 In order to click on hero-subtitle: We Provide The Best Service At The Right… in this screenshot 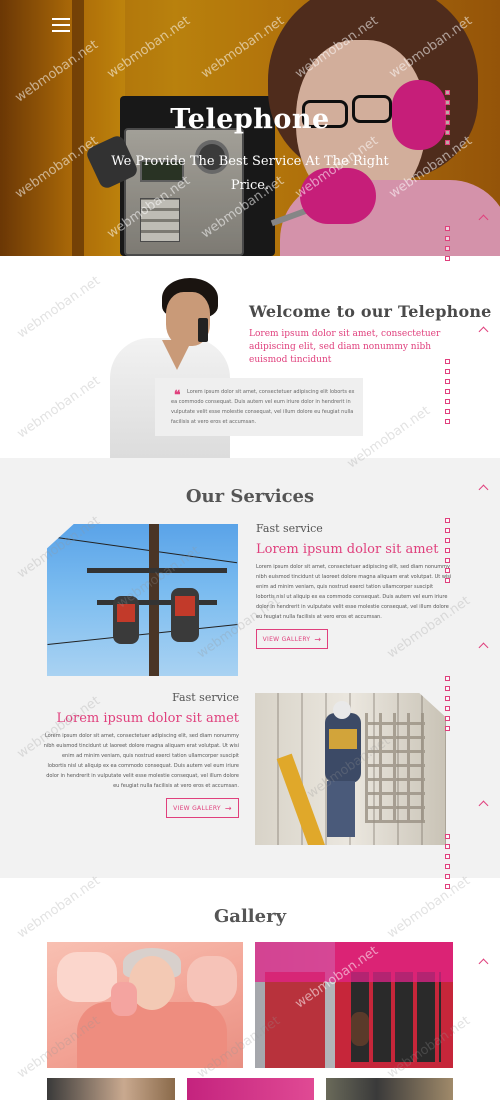, I will do `click(250, 173)`.